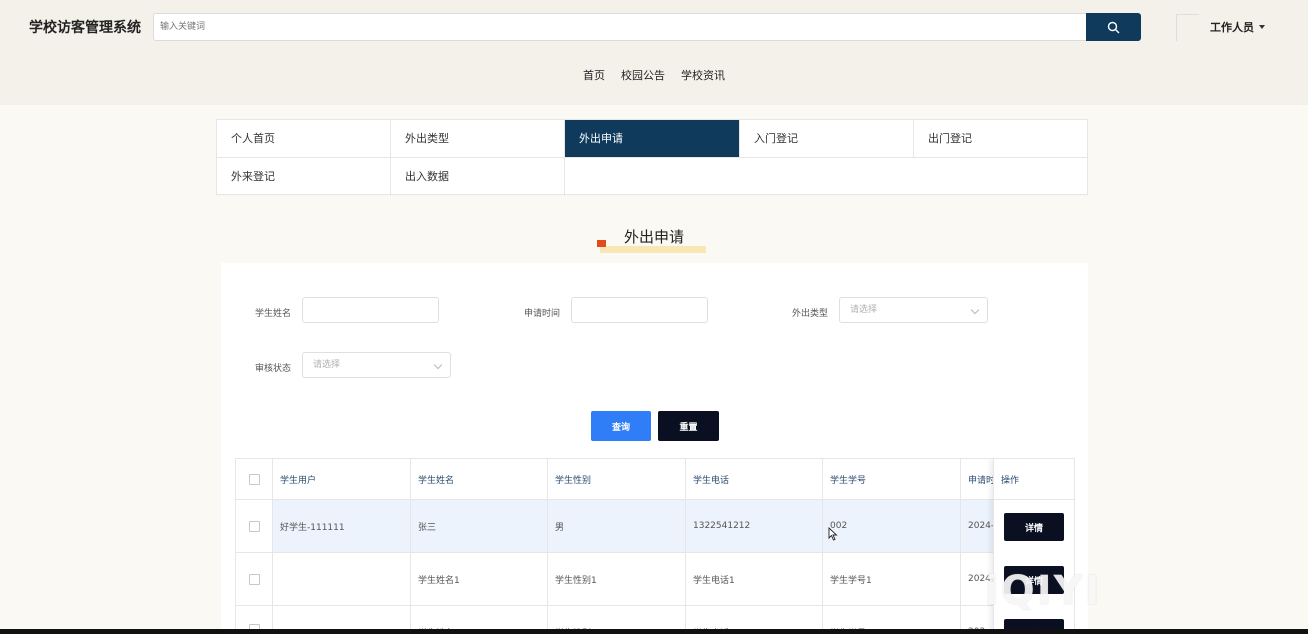  Describe the element at coordinates (754, 526) in the screenshot. I see `table-cell: 1322541212` at that location.